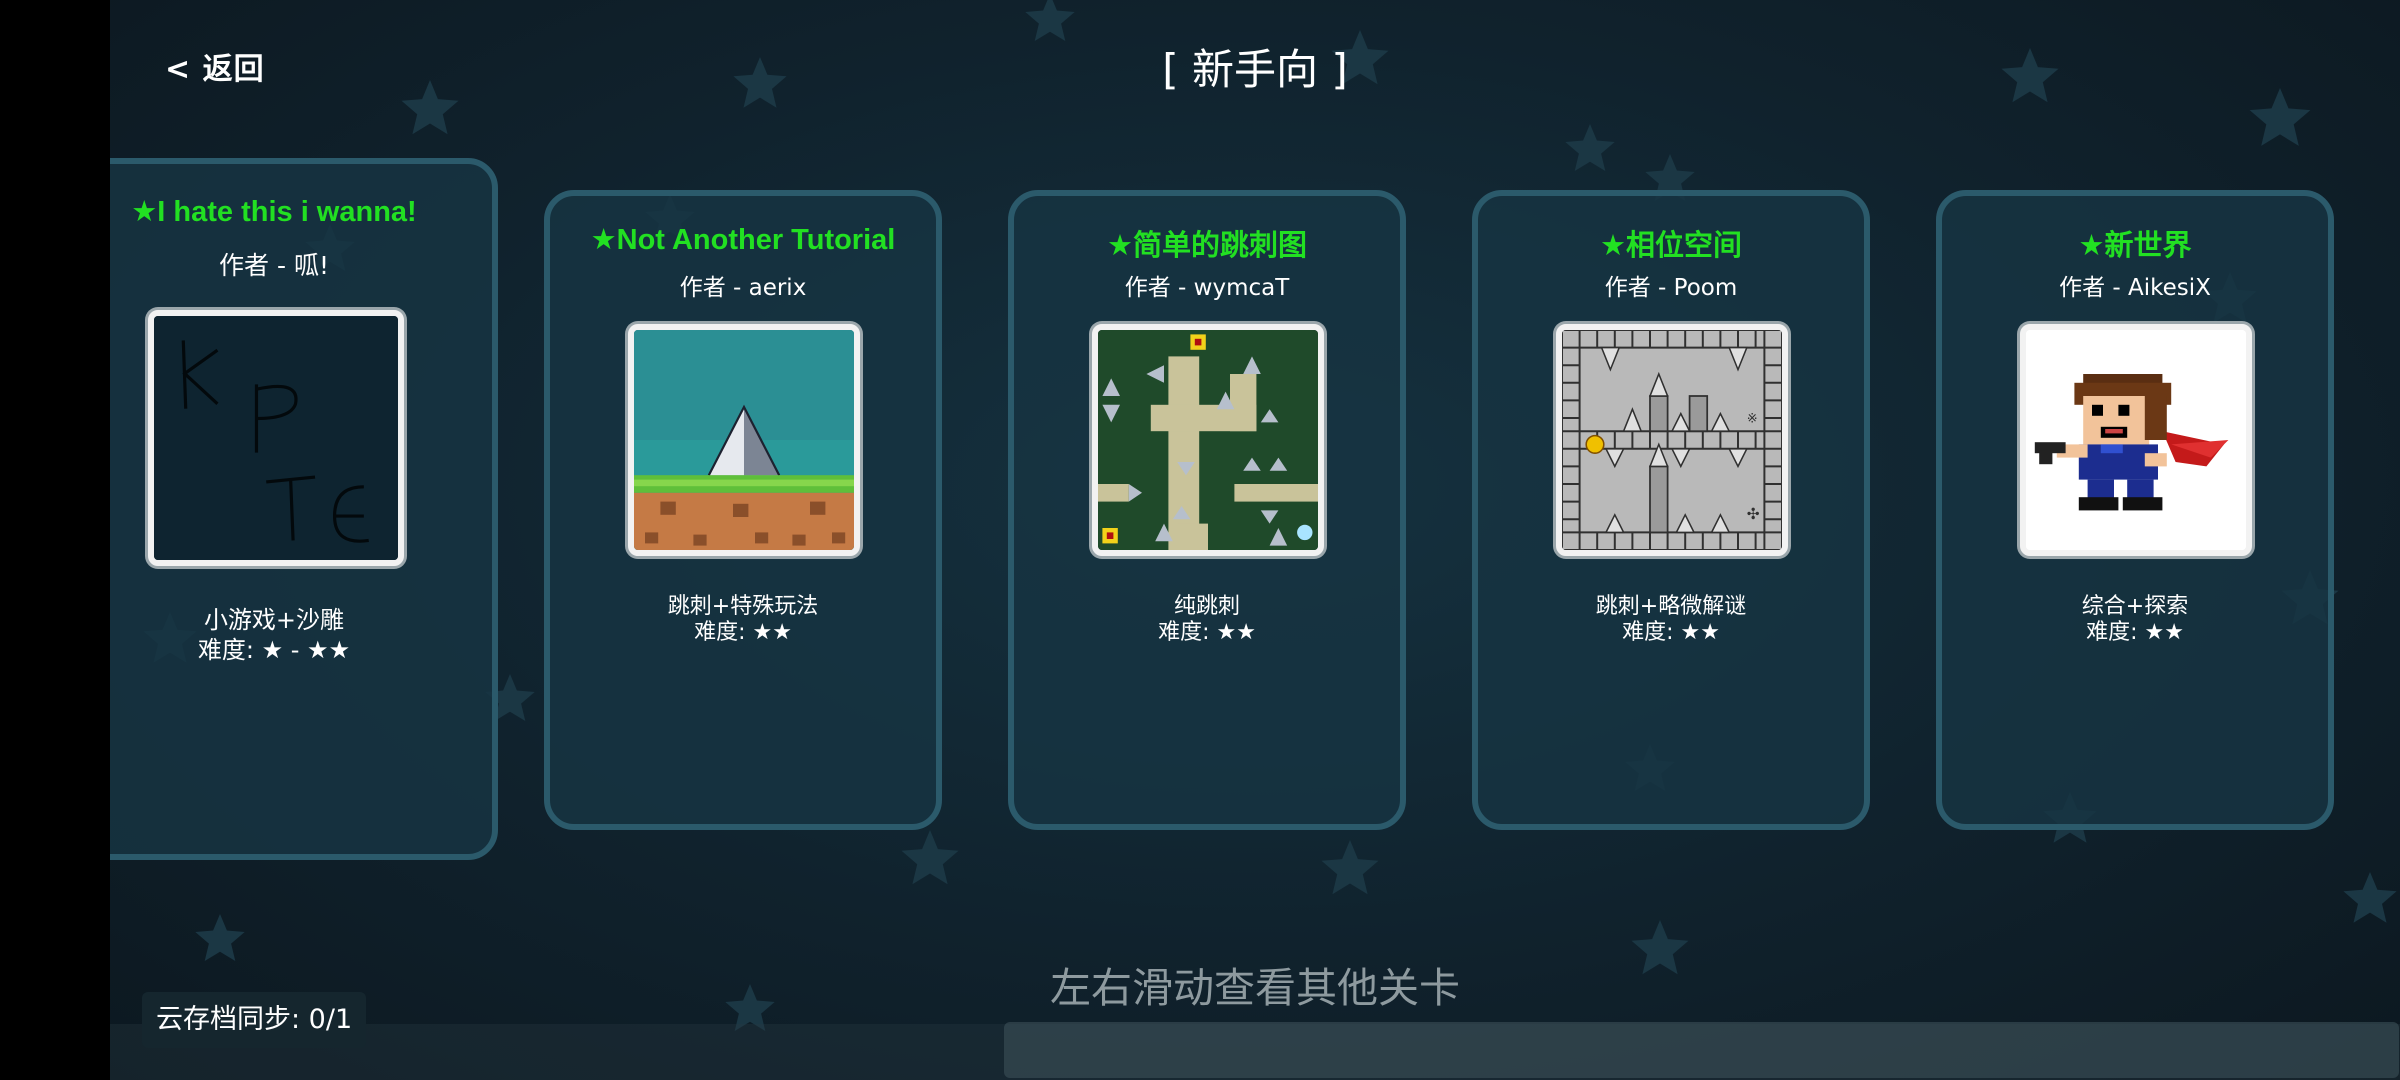 This screenshot has height=1080, width=2400. I want to click on level-title: ★Not Another Tutorial, so click(743, 240).